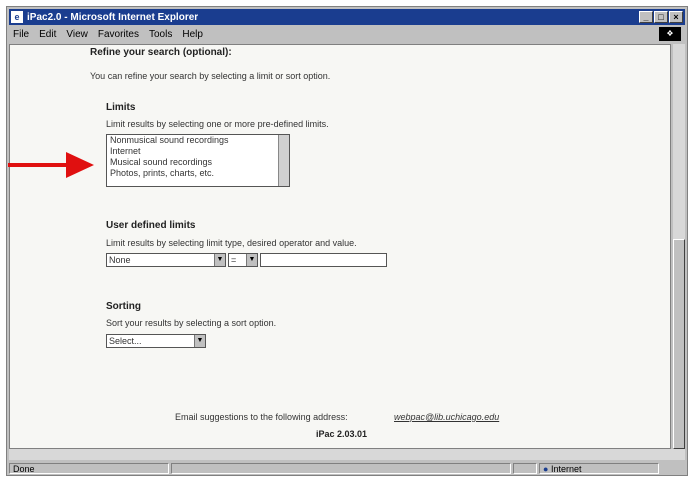 This screenshot has width=693, height=481. What do you see at coordinates (198, 151) in the screenshot?
I see `limits-option: Internet` at bounding box center [198, 151].